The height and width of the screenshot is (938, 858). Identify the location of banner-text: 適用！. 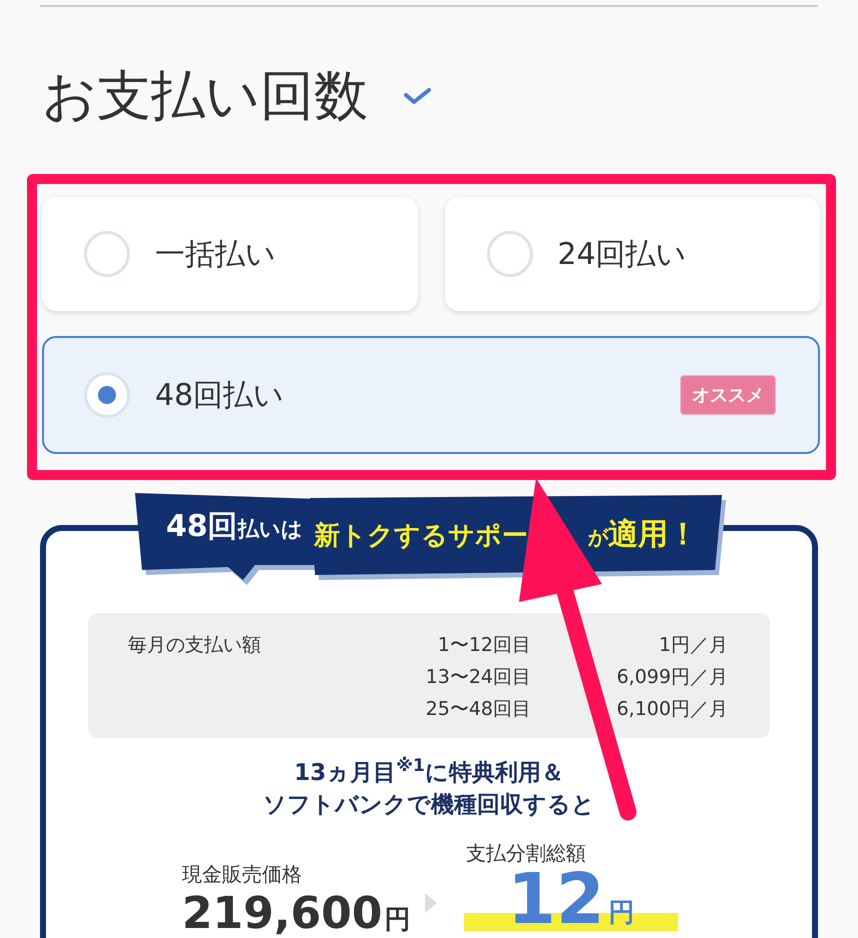
(653, 535).